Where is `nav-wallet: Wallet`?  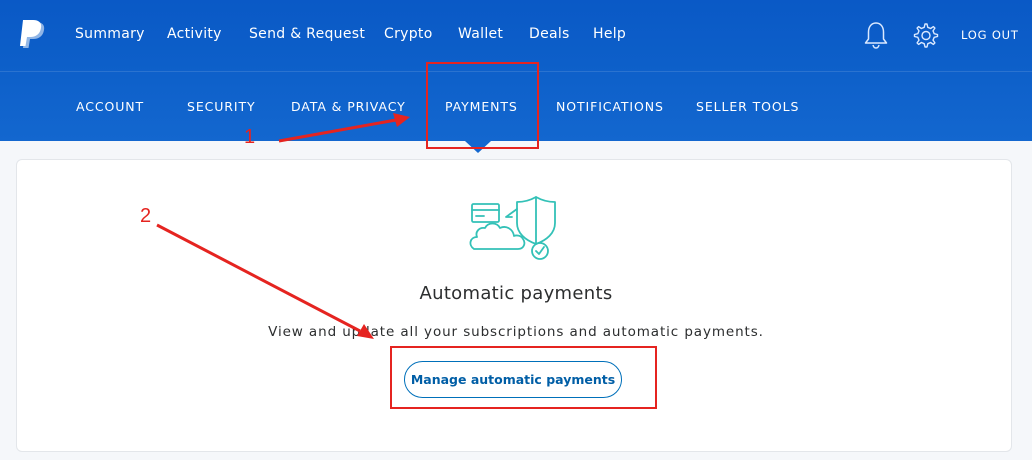 nav-wallet: Wallet is located at coordinates (480, 34).